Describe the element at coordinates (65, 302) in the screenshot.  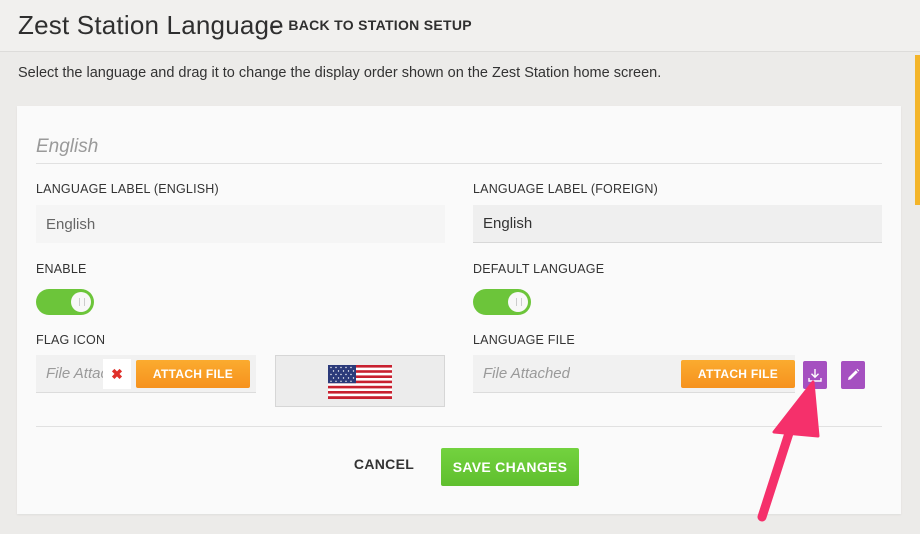
I see `enable-toggle` at that location.